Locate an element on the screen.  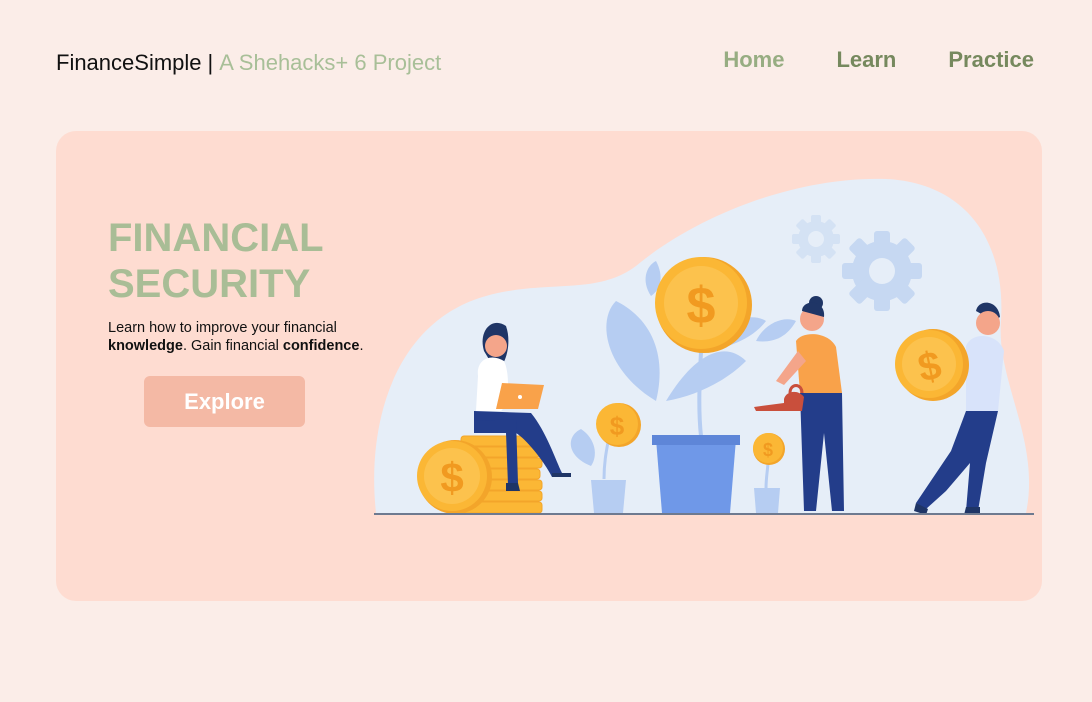
nav-practice: Practice is located at coordinates (991, 60).